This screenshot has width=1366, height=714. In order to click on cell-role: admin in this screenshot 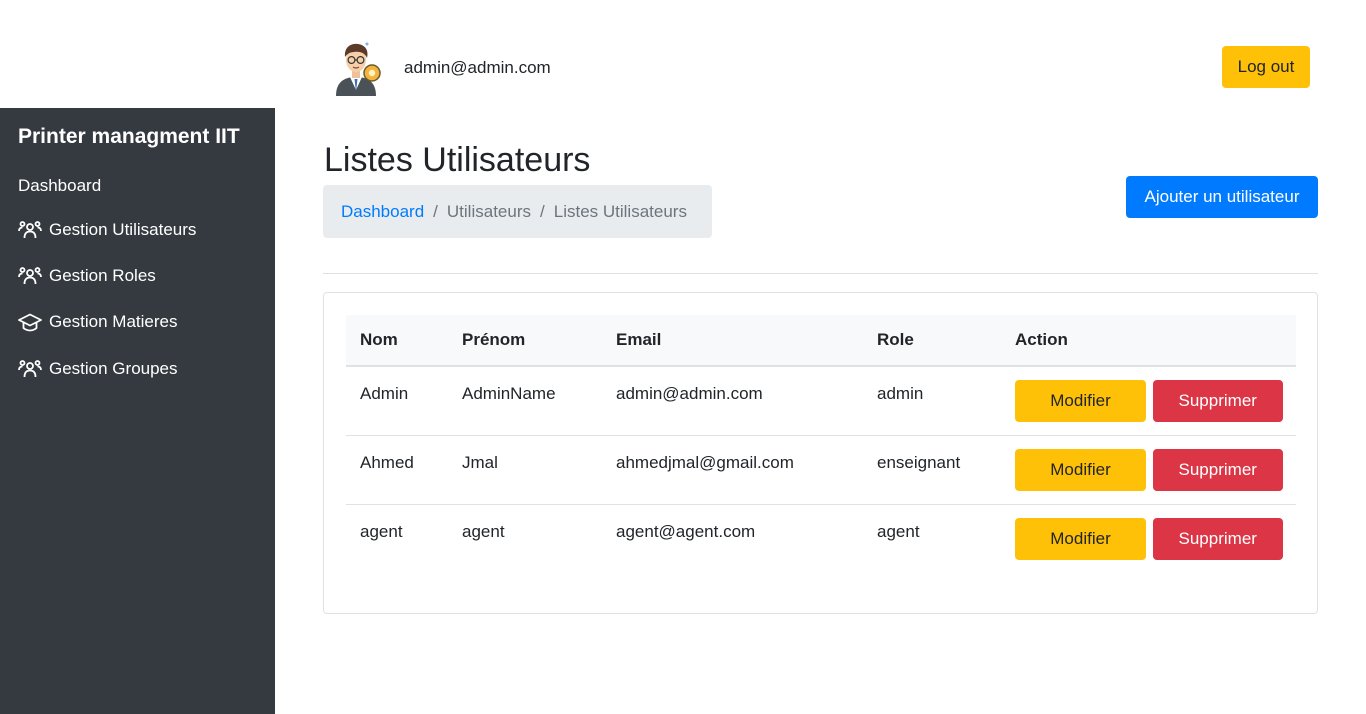, I will do `click(932, 401)`.